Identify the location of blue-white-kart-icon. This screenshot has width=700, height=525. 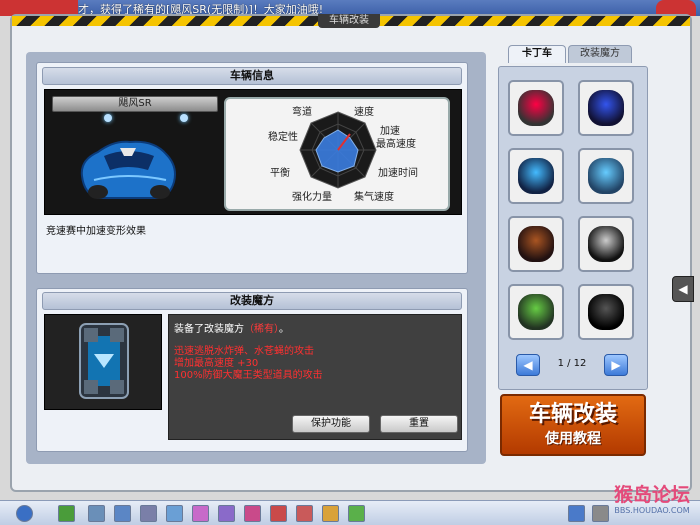
(536, 176).